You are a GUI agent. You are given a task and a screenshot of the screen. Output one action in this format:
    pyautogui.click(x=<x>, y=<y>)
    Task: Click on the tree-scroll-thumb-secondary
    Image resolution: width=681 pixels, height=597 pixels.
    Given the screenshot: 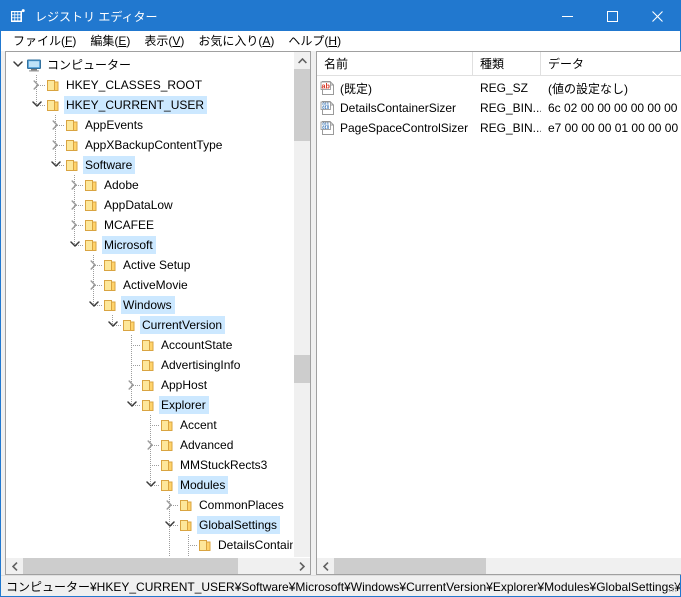 What is the action you would take?
    pyautogui.click(x=302, y=369)
    